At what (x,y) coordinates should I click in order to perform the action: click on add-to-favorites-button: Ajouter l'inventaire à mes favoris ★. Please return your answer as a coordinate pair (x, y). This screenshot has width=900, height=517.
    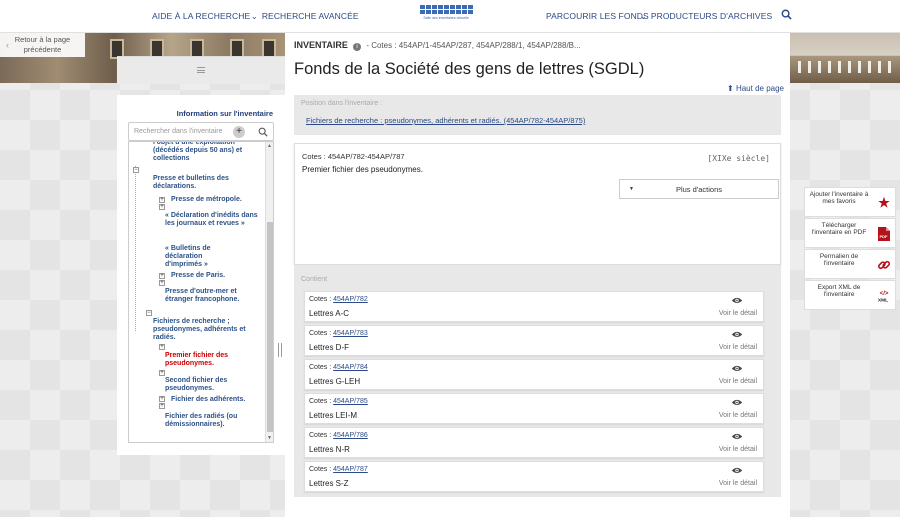
    Looking at the image, I should click on (850, 202).